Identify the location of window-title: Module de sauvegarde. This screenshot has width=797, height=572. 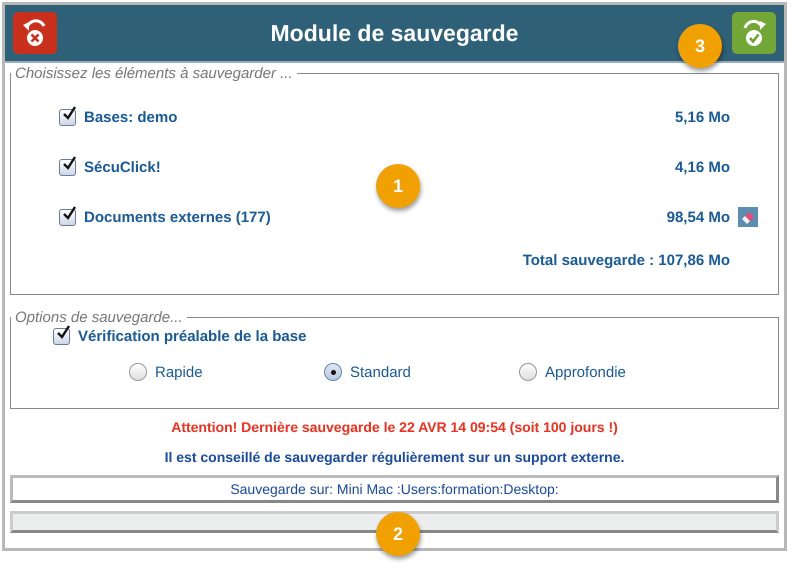
(394, 33).